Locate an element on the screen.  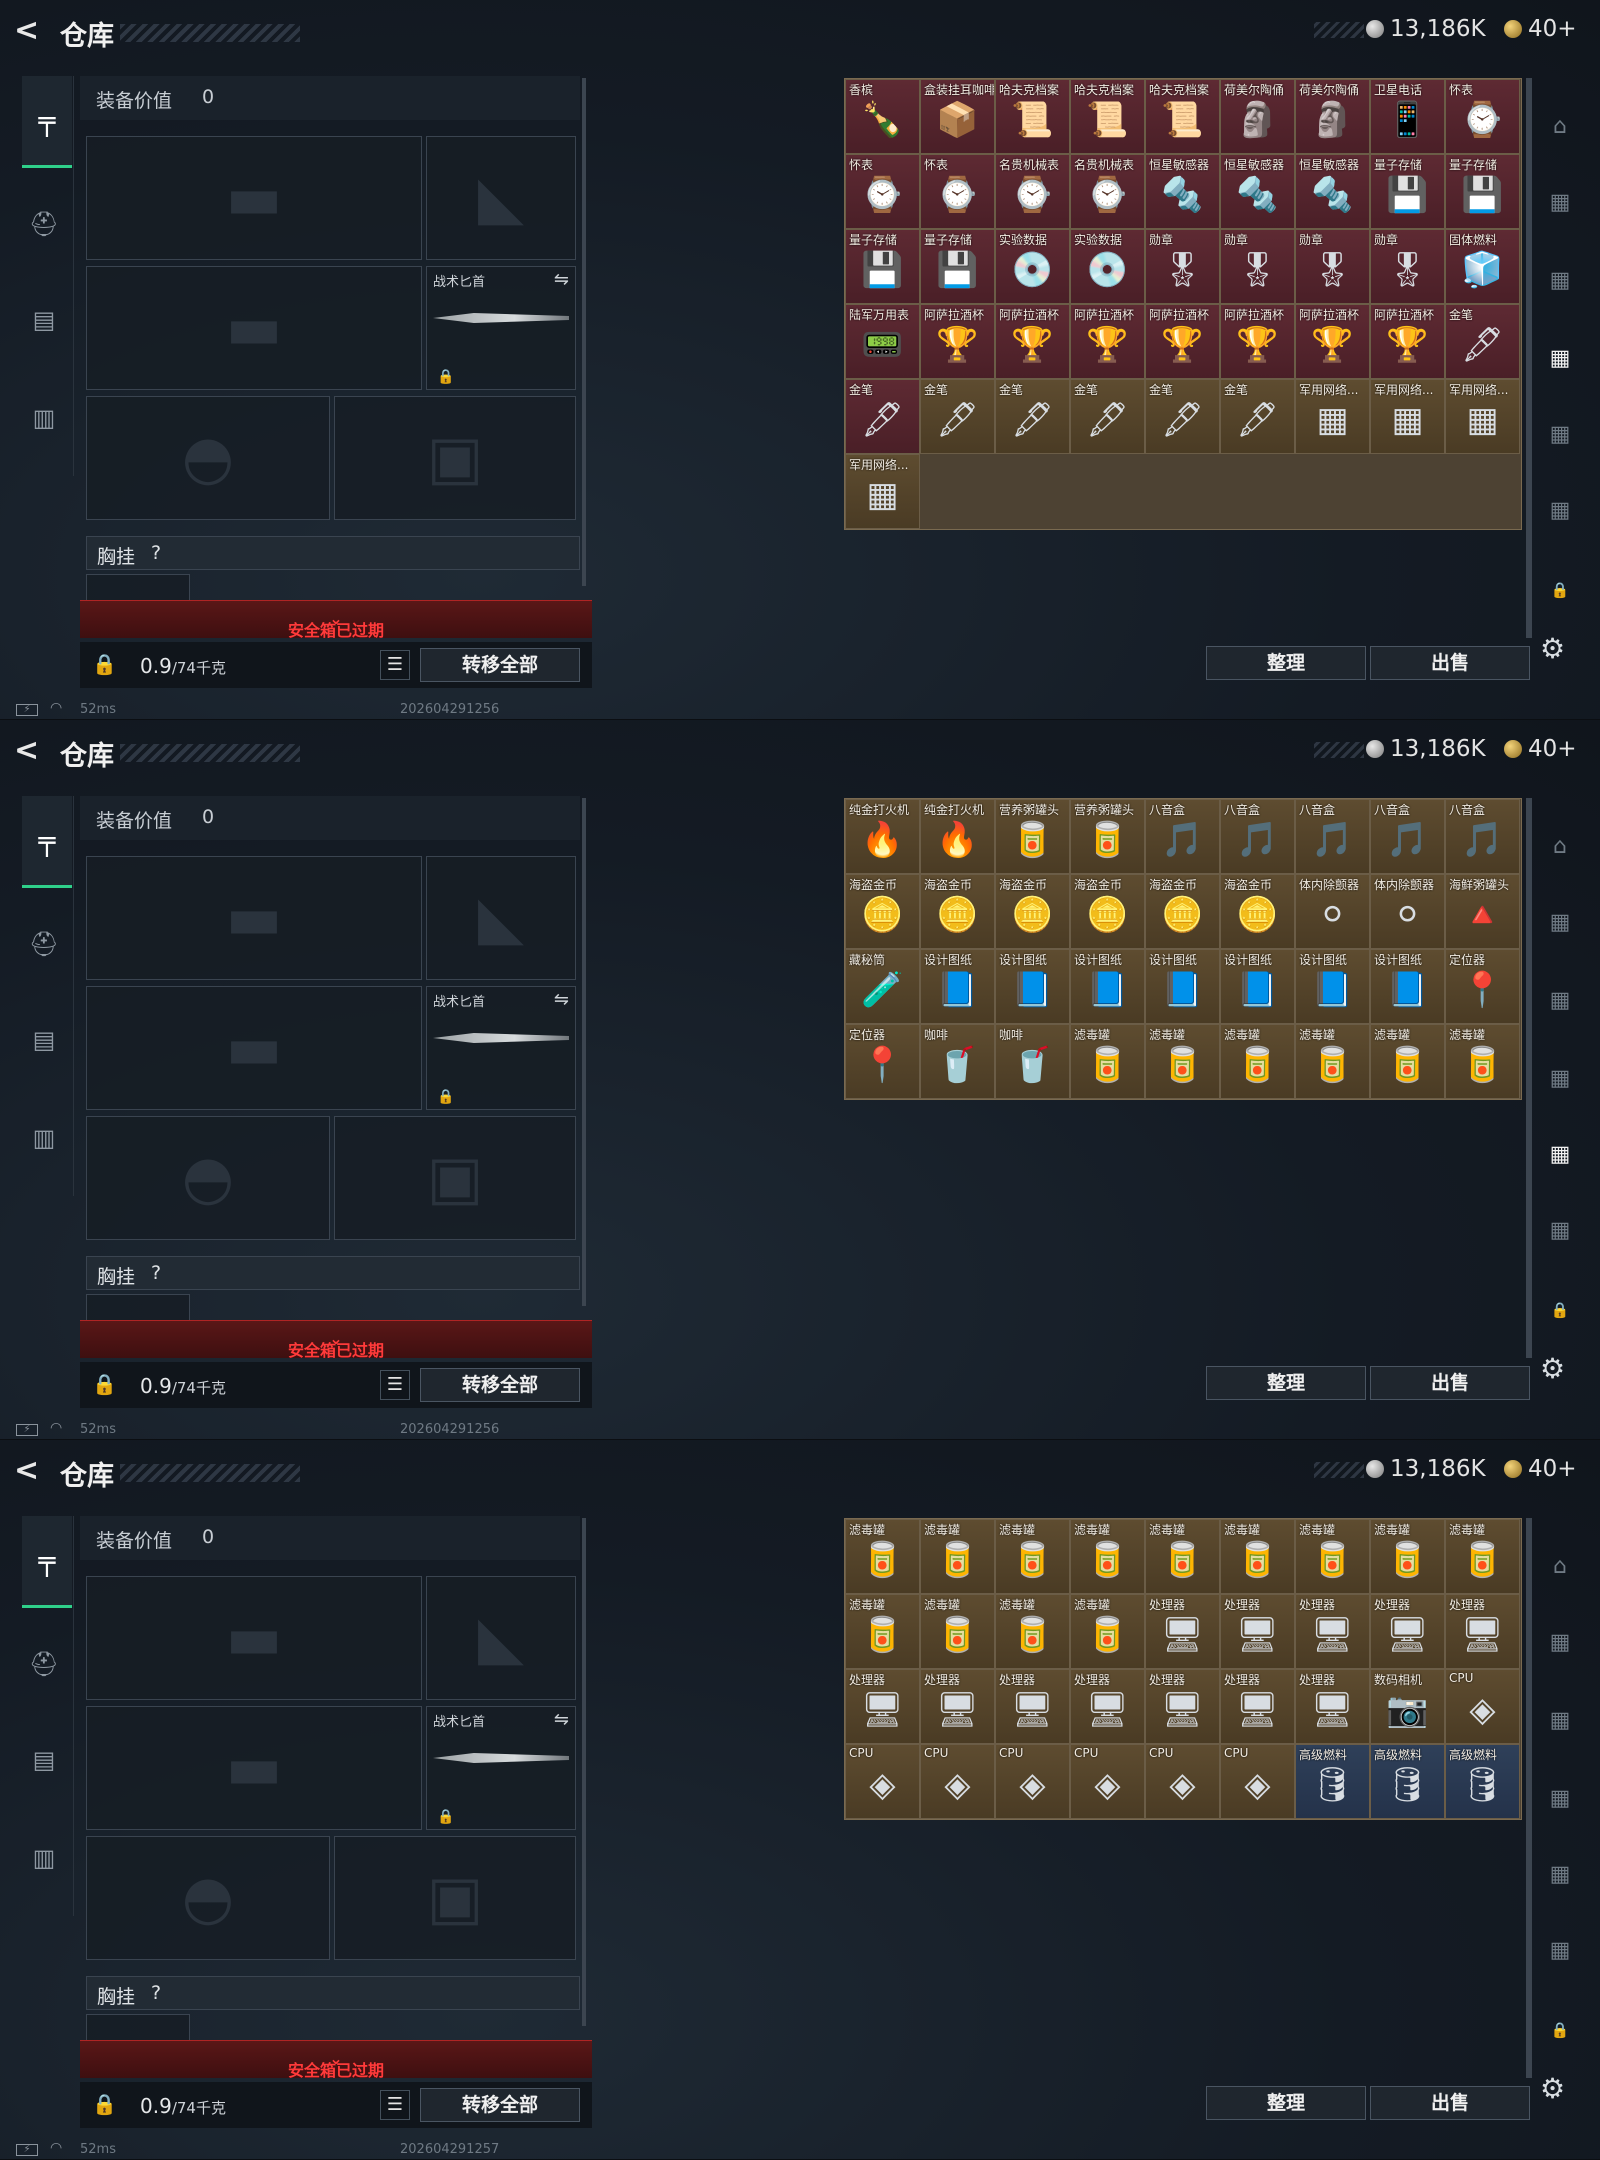
transfer-all-button: 转移全部 is located at coordinates (500, 2105).